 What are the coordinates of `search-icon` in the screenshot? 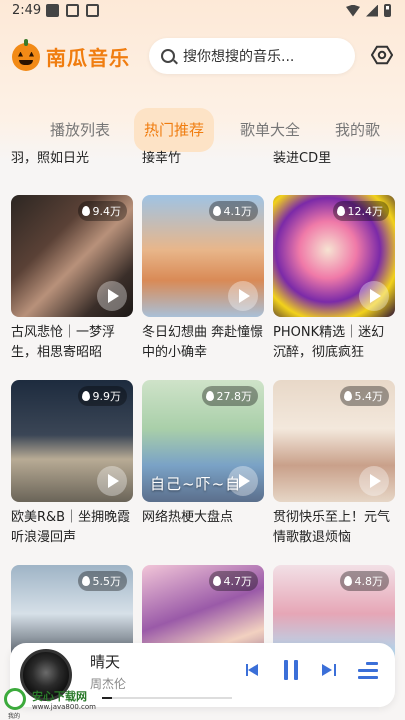 It's located at (168, 56).